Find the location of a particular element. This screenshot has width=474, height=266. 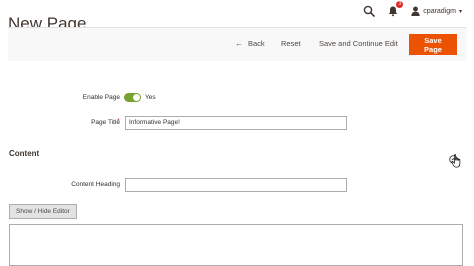

enable-page-value: Yes is located at coordinates (150, 97).